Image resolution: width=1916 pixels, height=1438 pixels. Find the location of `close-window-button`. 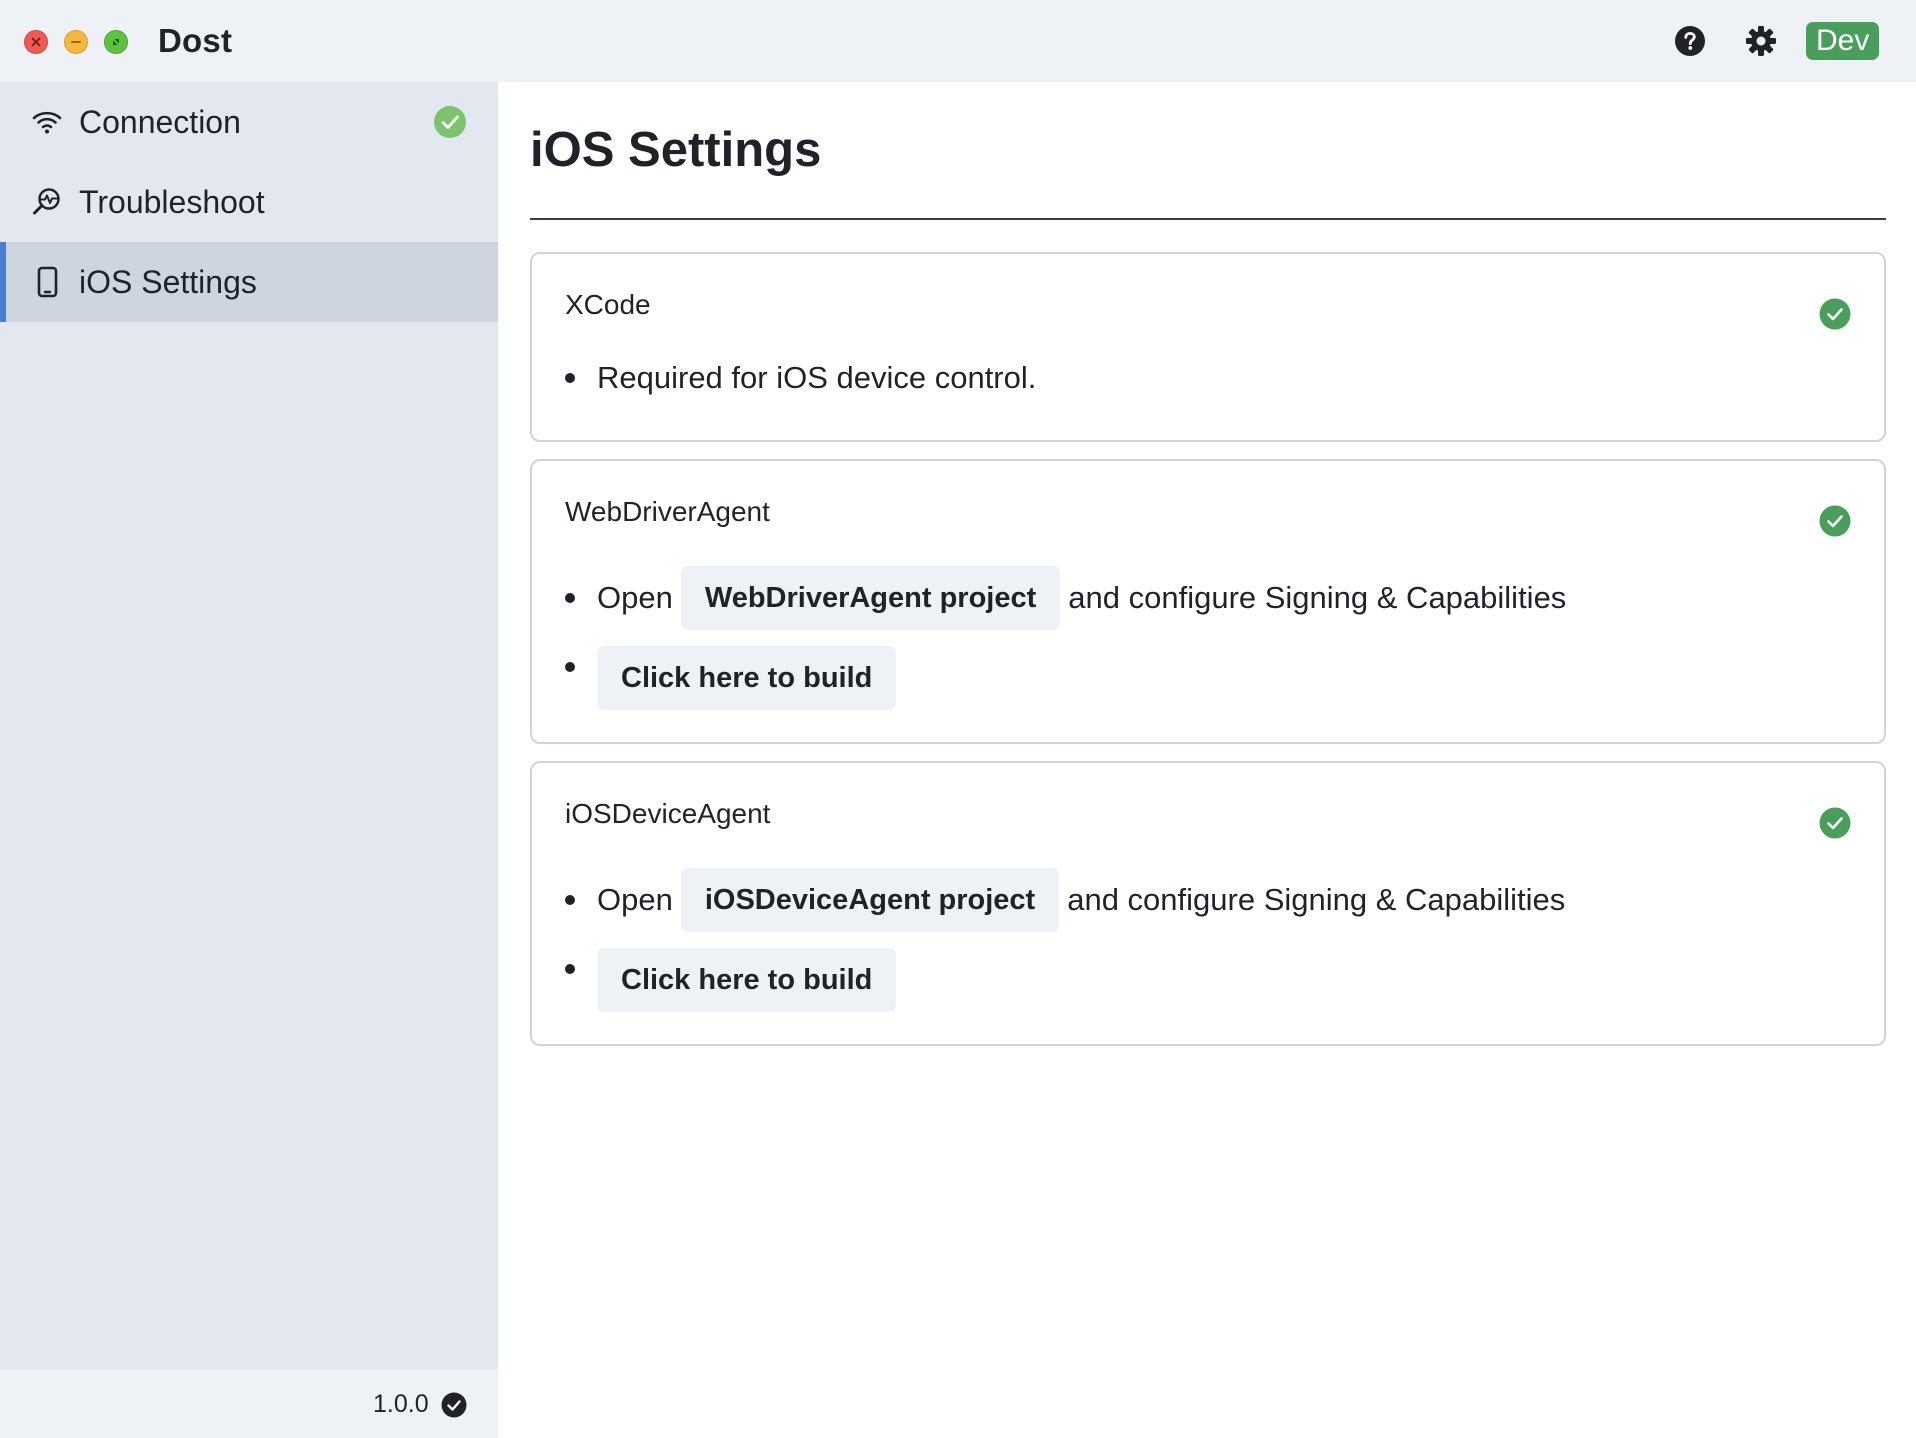

close-window-button is located at coordinates (36, 42).